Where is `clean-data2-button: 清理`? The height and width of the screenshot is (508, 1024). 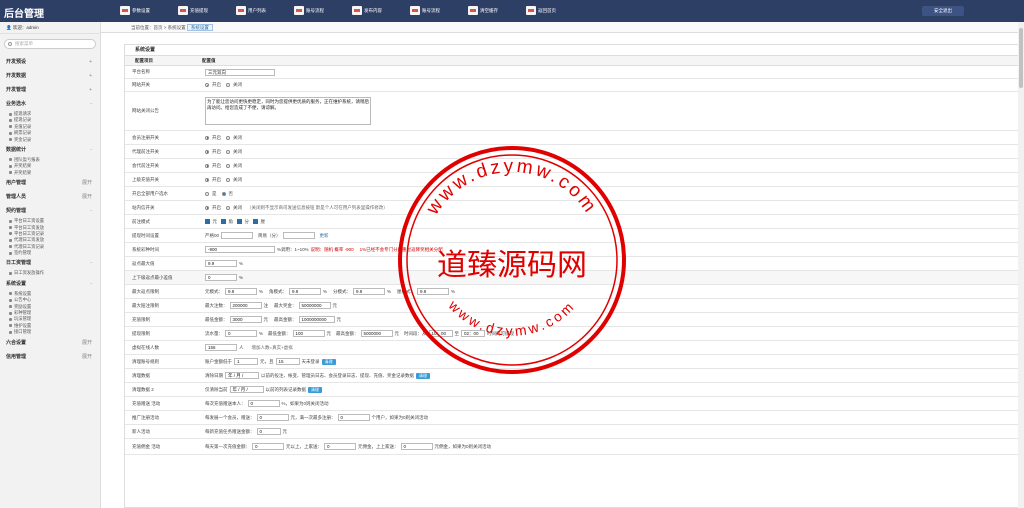 clean-data2-button: 清理 is located at coordinates (315, 389).